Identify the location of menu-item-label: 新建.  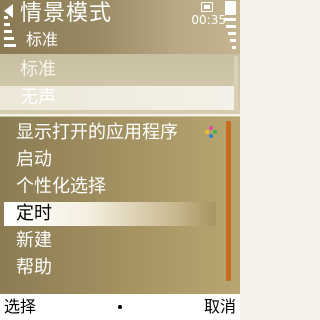
(34, 240).